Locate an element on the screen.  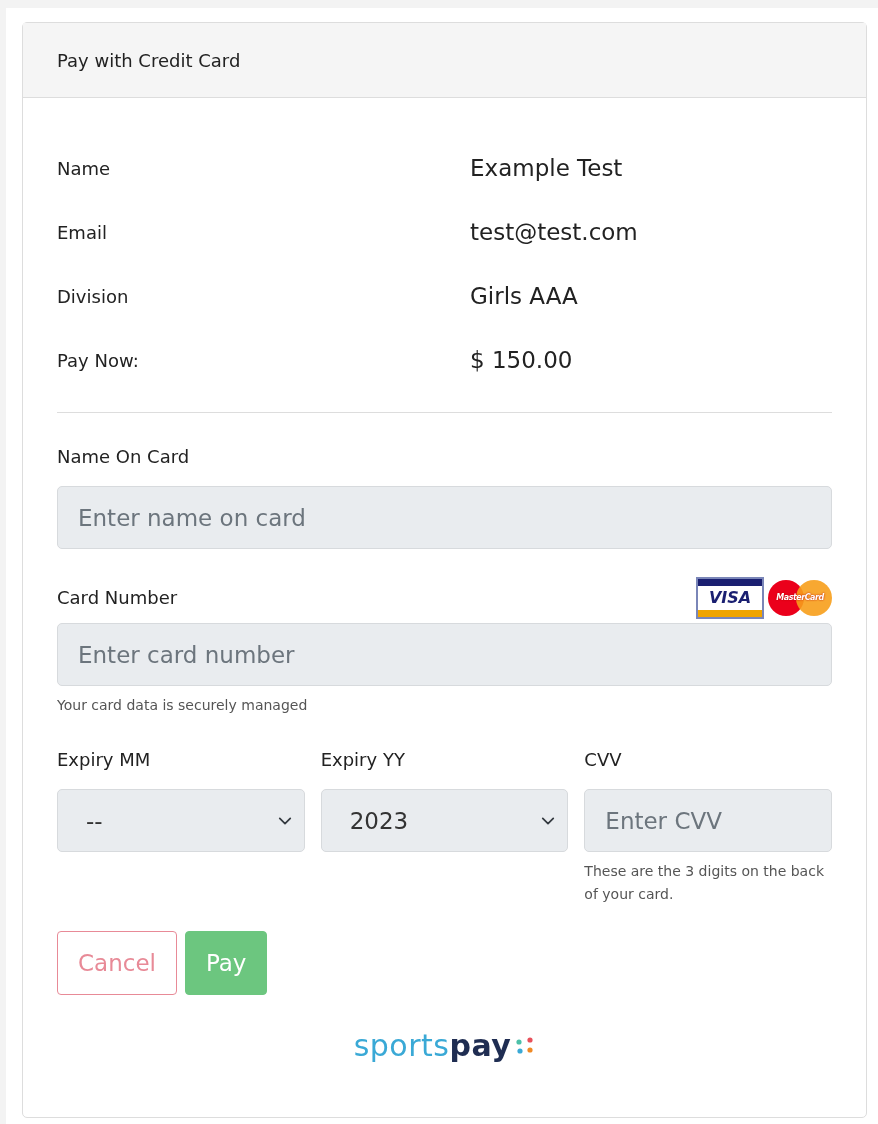
info-label: Email is located at coordinates (82, 232).